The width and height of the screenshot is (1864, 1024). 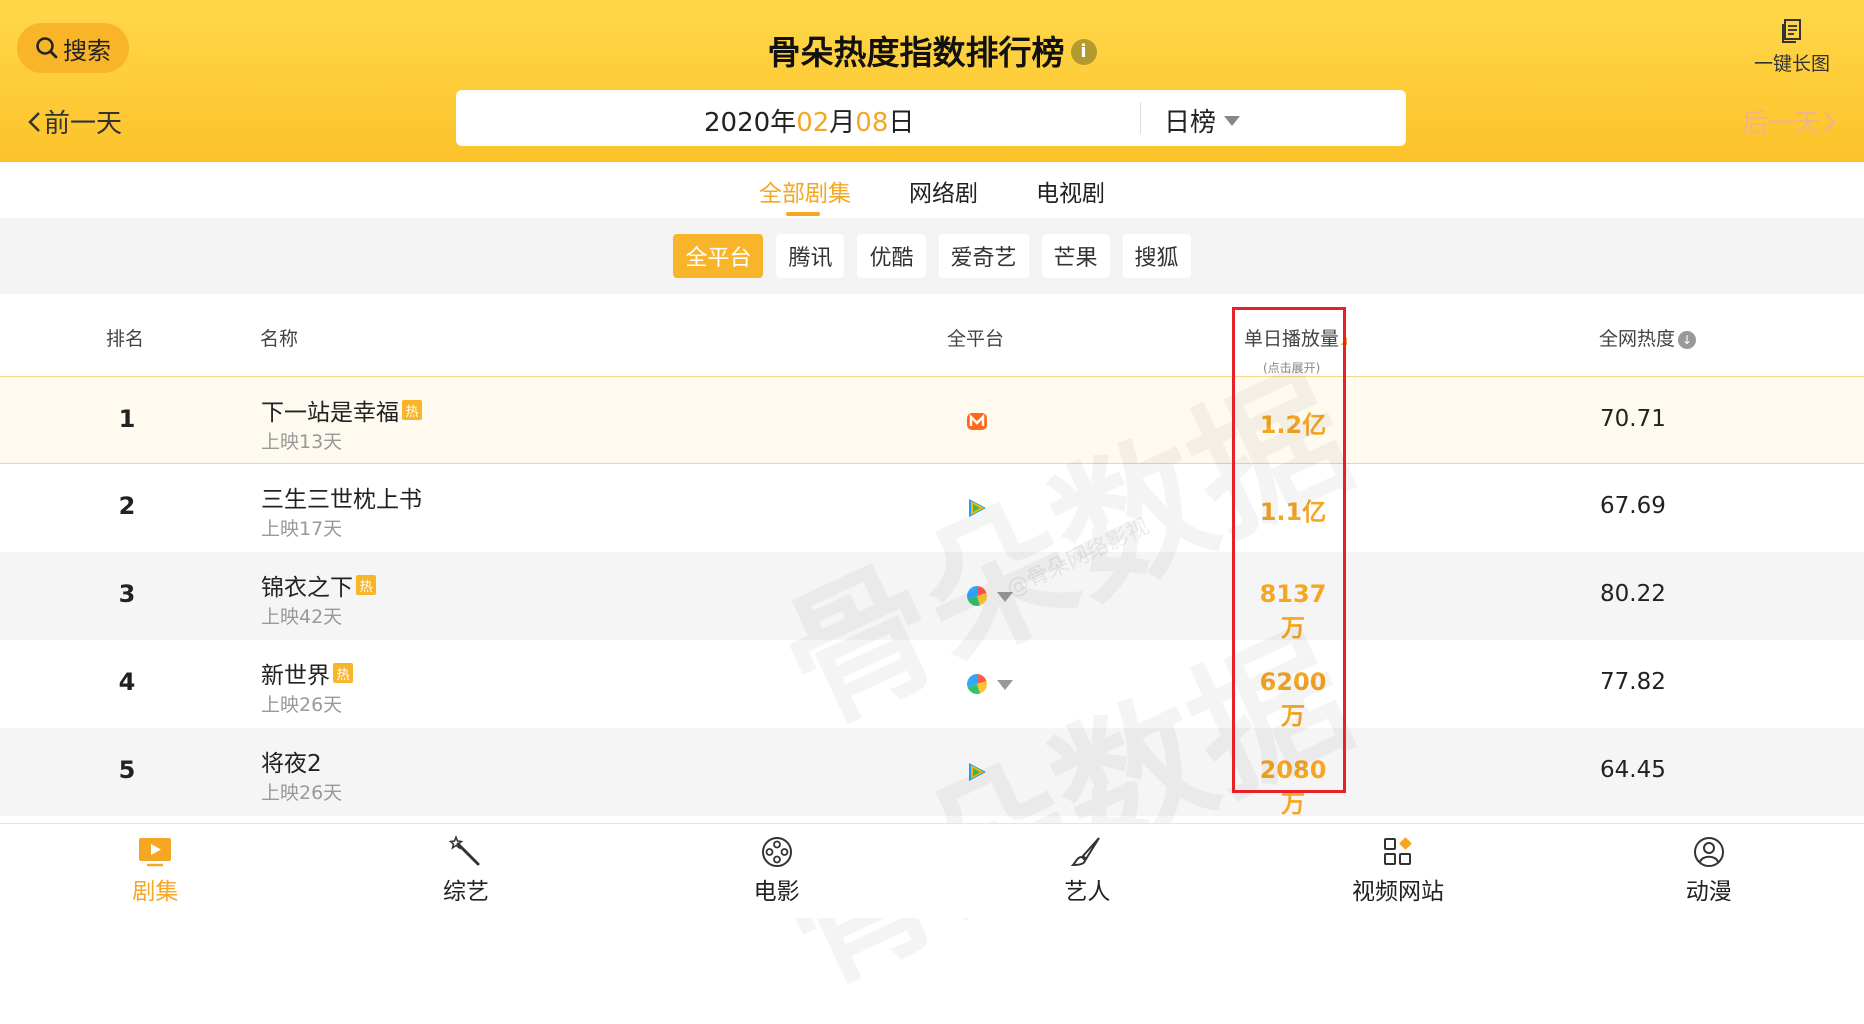 I want to click on date-day-unit: 日, so click(x=901, y=123).